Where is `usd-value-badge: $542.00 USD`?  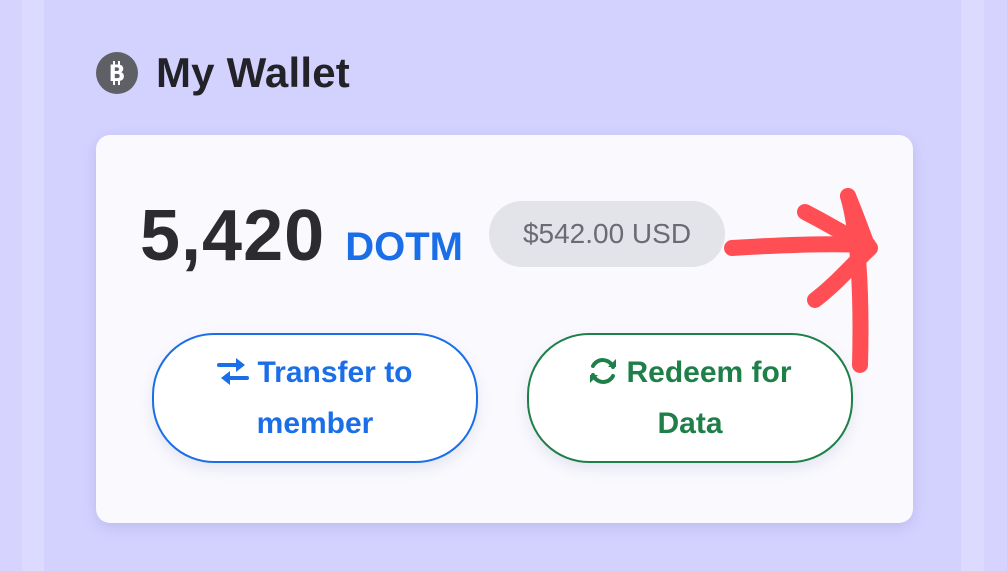 usd-value-badge: $542.00 USD is located at coordinates (607, 234).